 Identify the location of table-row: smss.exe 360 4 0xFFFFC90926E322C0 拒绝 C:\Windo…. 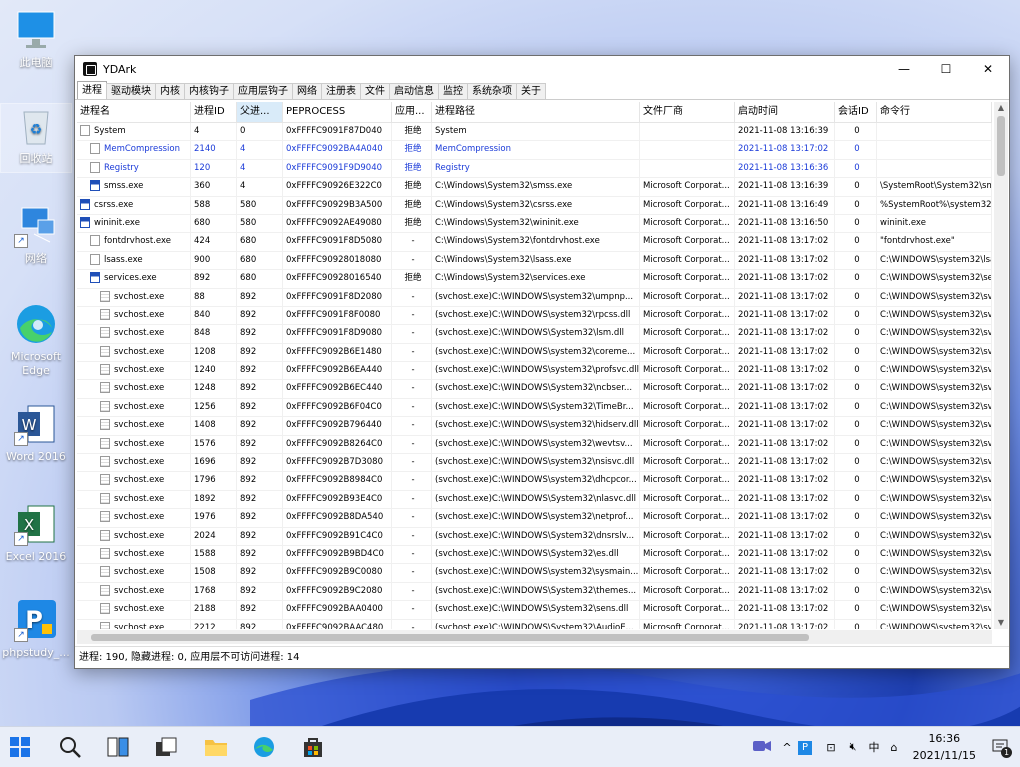
(534, 187).